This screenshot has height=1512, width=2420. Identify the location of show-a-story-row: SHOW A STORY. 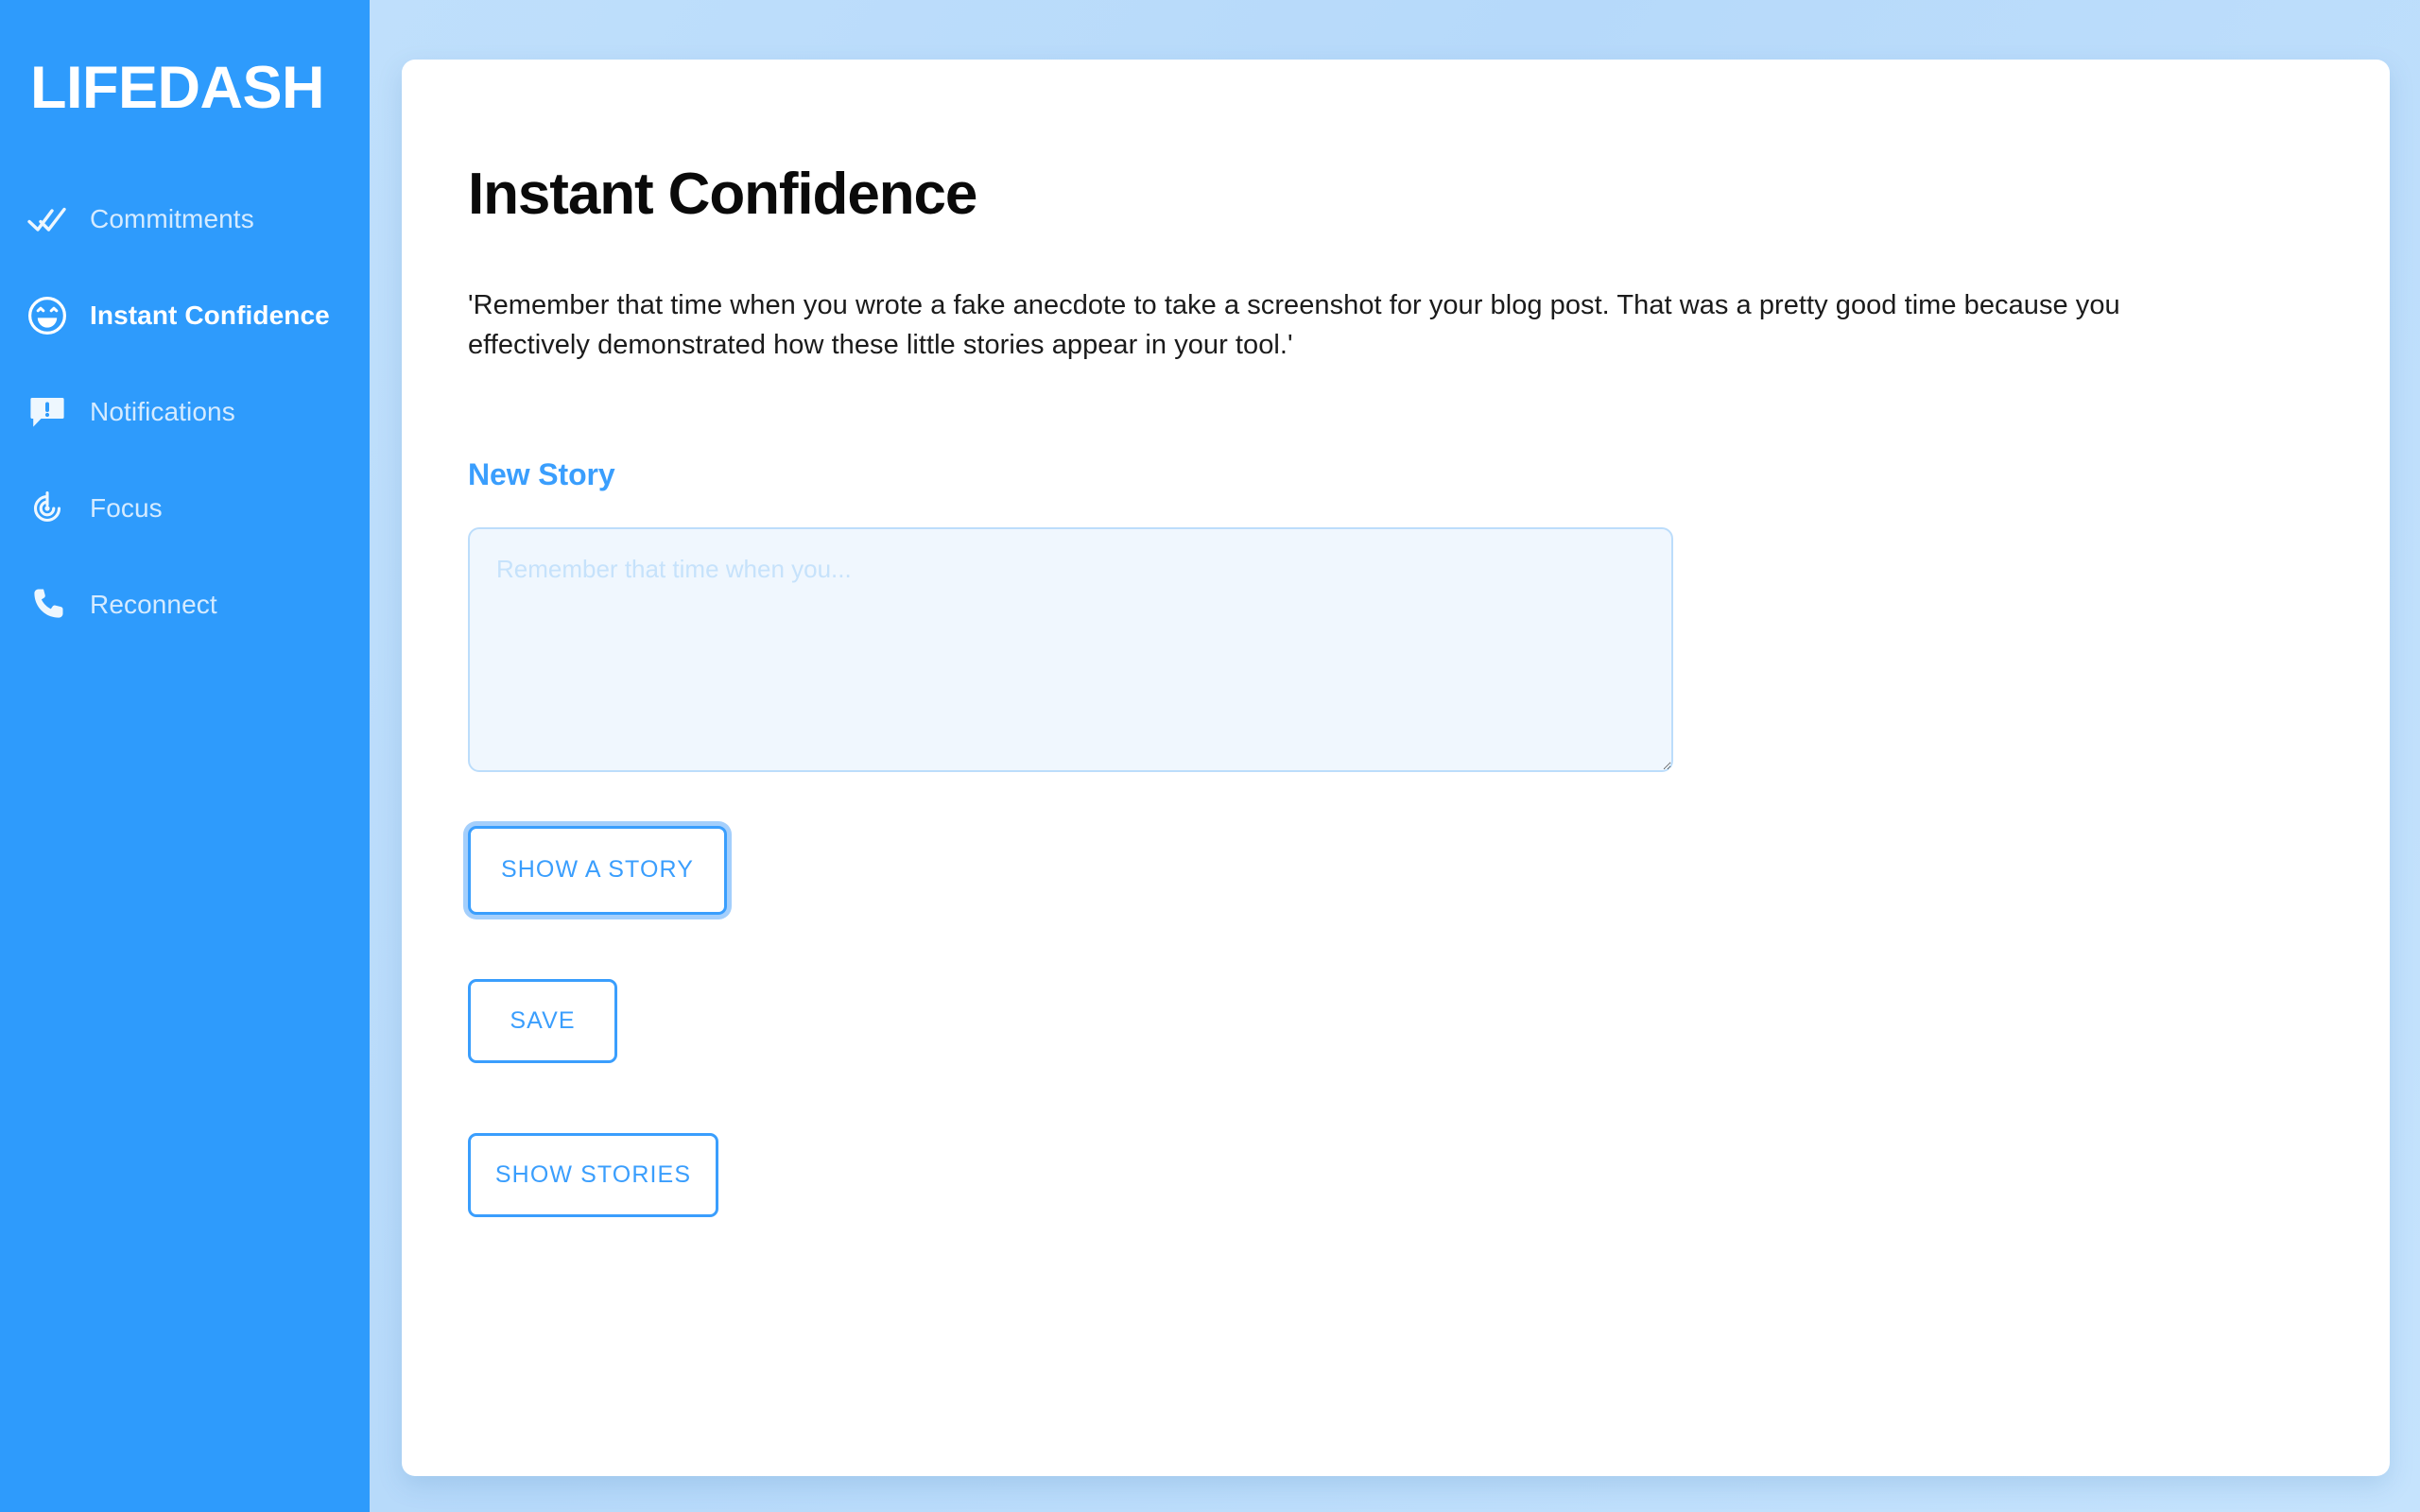
(1429, 843).